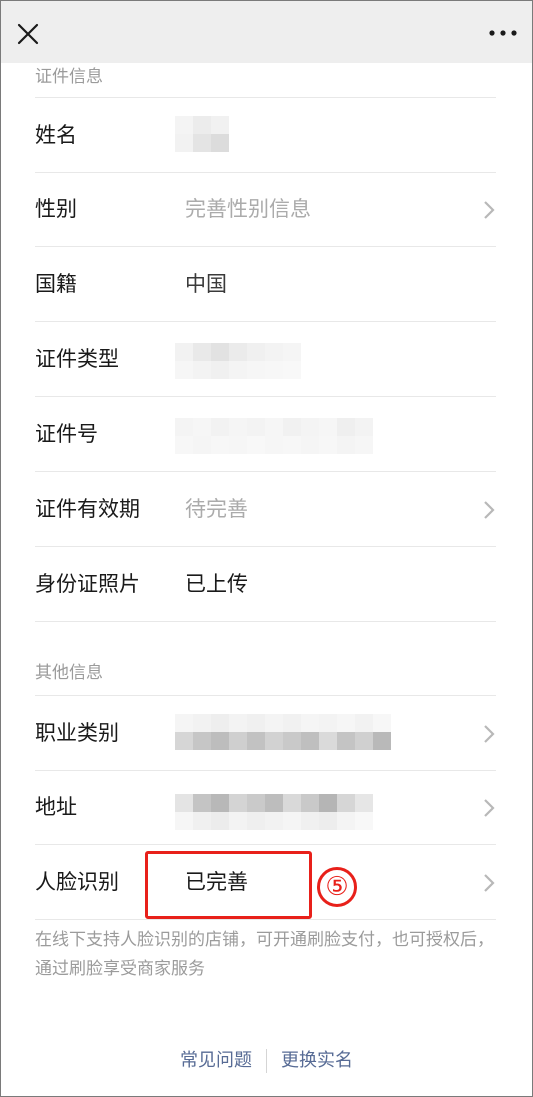 This screenshot has height=1097, width=533. Describe the element at coordinates (274, 436) in the screenshot. I see `redacted-id-number` at that location.